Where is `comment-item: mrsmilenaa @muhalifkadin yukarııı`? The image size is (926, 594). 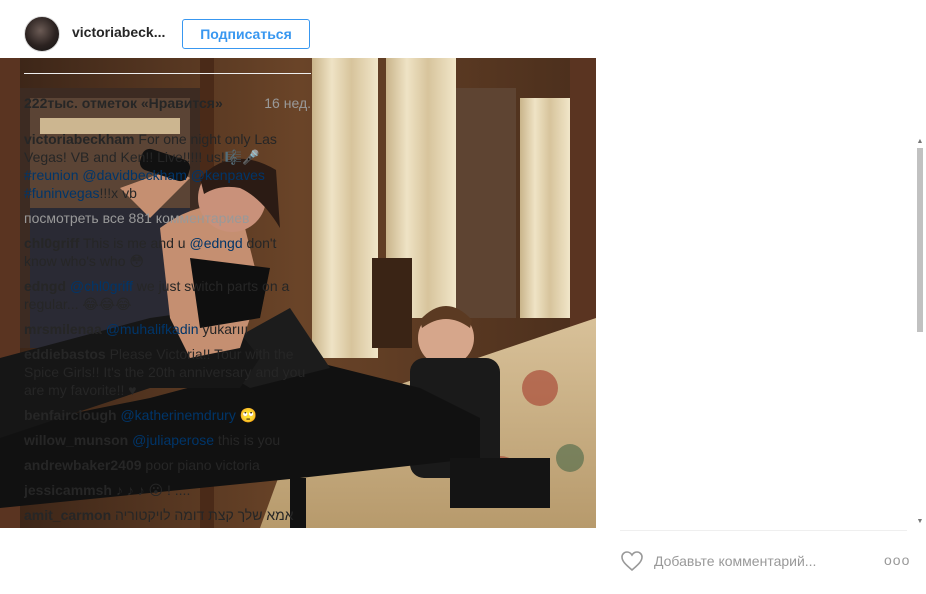 comment-item: mrsmilenaa @muhalifkadin yukarııı is located at coordinates (167, 329).